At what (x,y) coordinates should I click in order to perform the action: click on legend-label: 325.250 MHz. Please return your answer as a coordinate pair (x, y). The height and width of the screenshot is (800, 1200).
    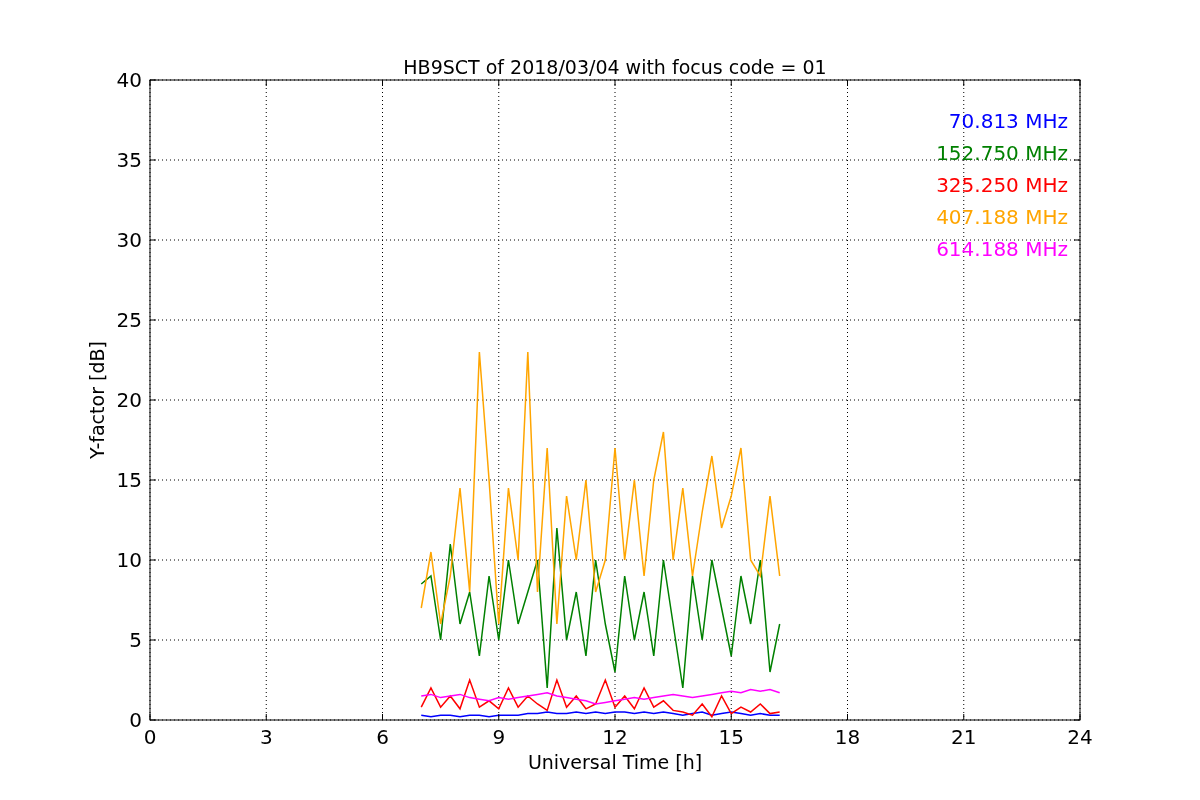
    Looking at the image, I should click on (1002, 185).